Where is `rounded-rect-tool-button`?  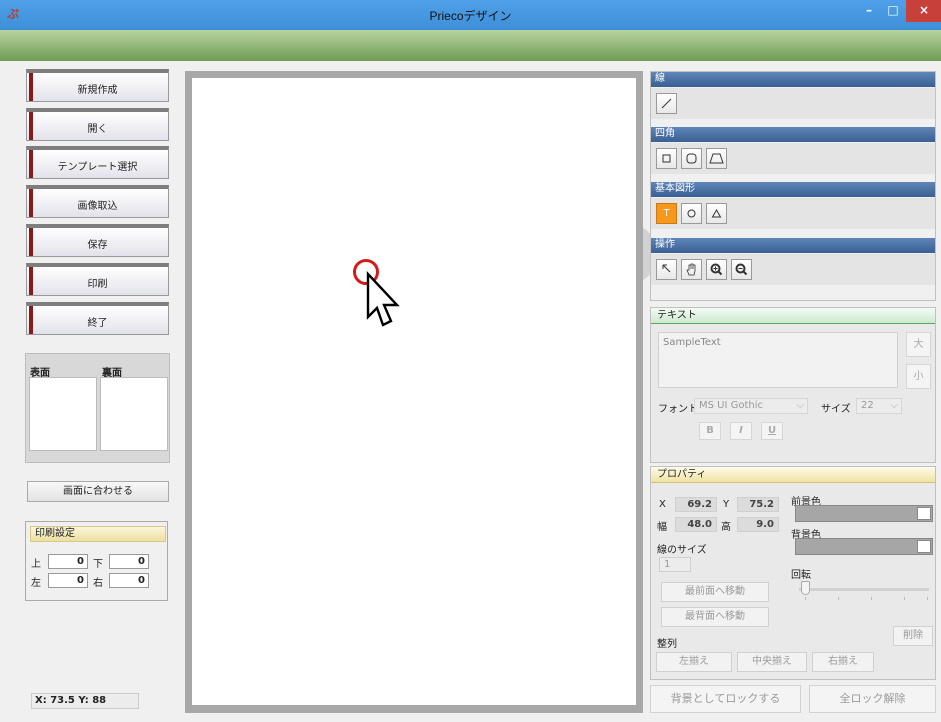 rounded-rect-tool-button is located at coordinates (691, 158).